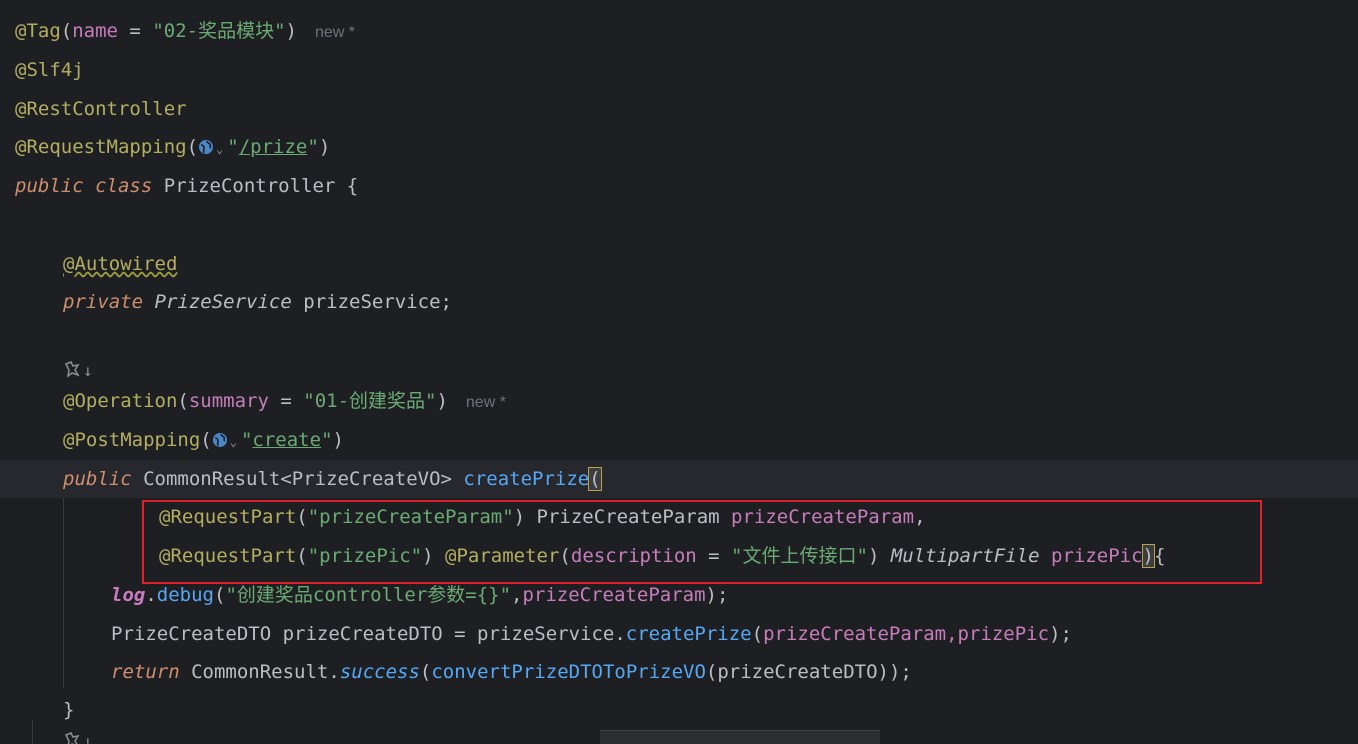 The height and width of the screenshot is (744, 1358). What do you see at coordinates (103, 302) in the screenshot?
I see `keyword: private` at bounding box center [103, 302].